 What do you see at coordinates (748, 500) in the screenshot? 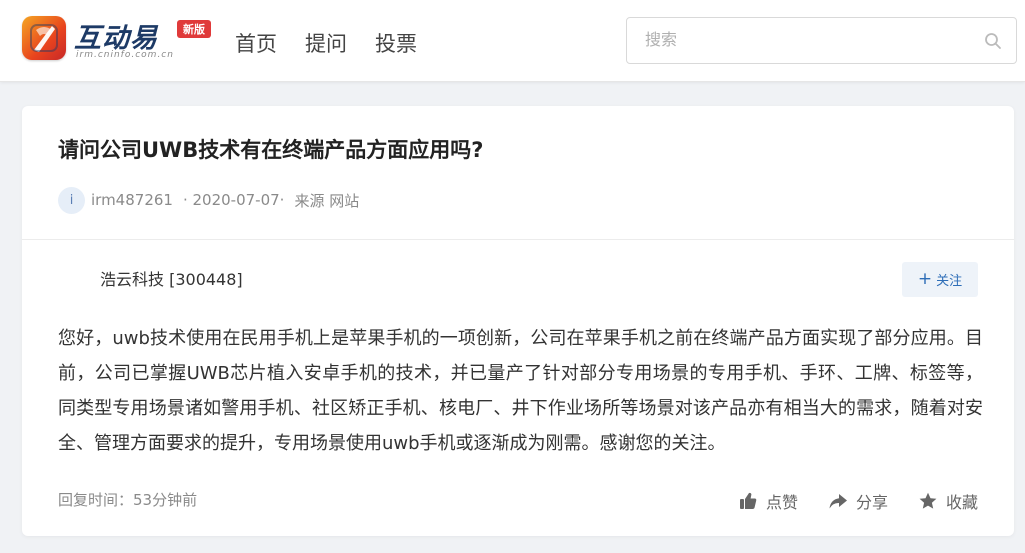
I see `thumbs-up-icon` at bounding box center [748, 500].